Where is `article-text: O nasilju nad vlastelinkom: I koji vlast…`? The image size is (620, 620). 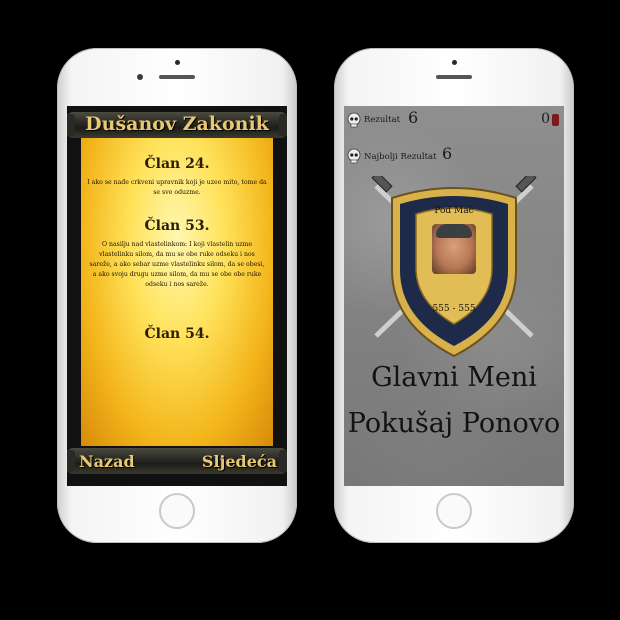
article-text: O nasilju nad vlastelinkom: I koji vlast… is located at coordinates (177, 264).